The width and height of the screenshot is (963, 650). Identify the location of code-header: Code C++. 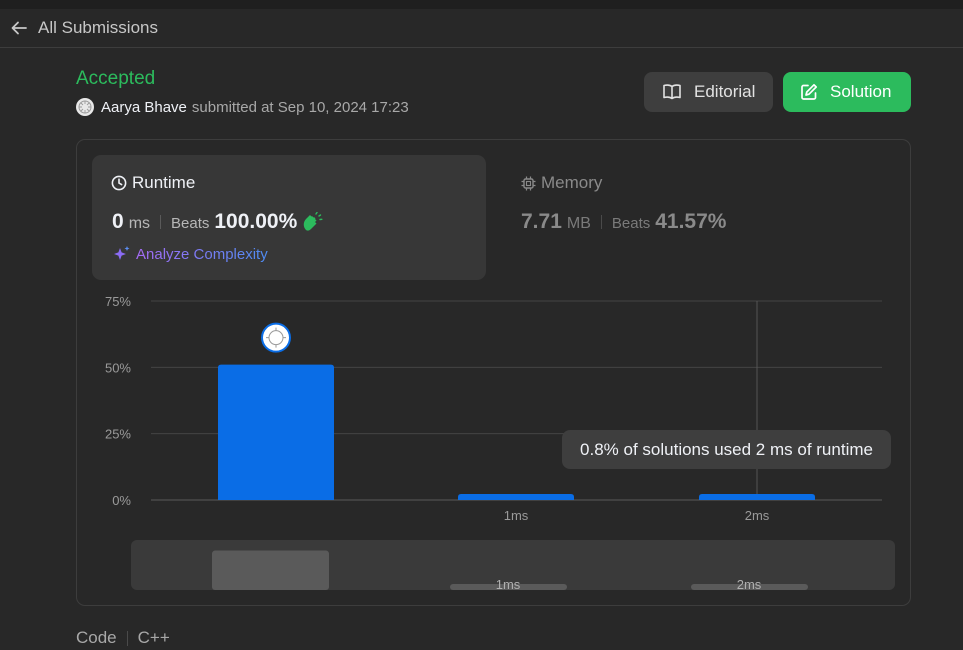
(123, 638).